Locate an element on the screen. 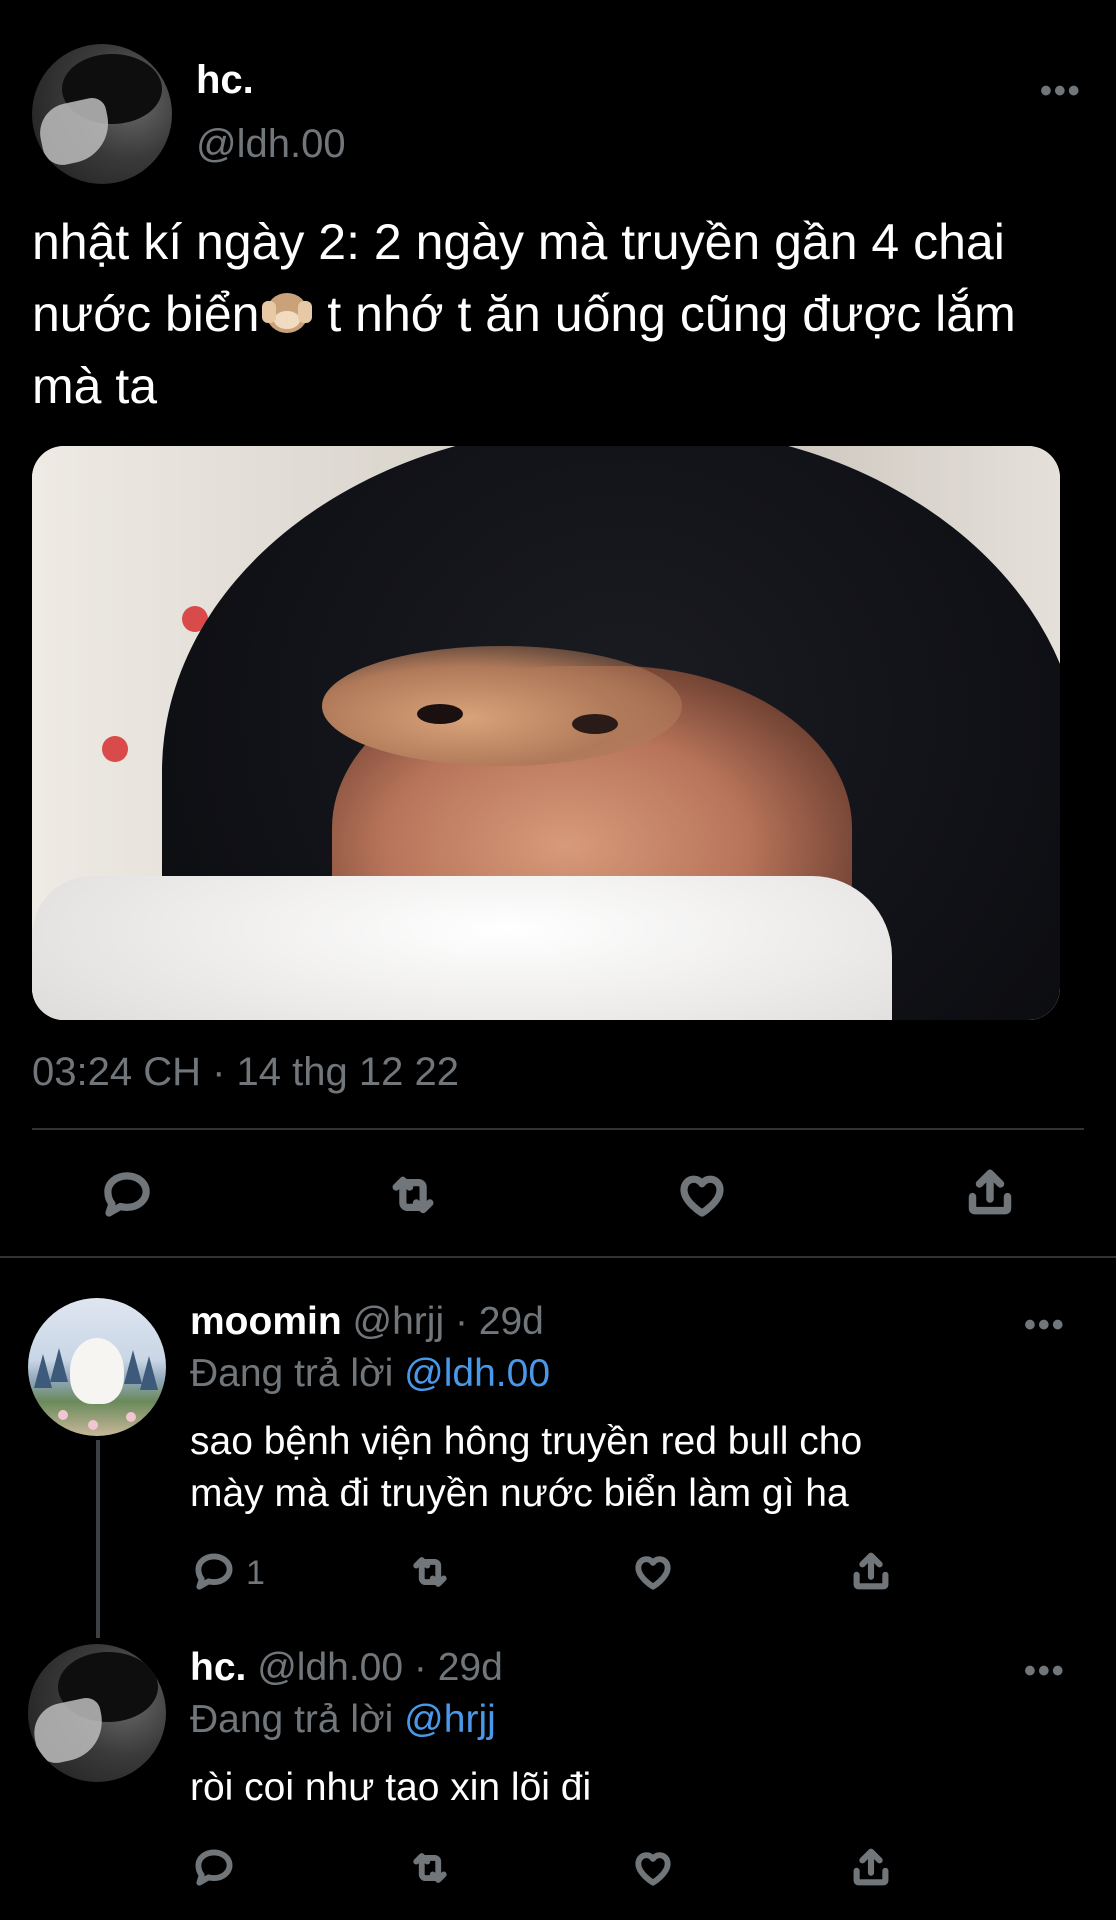  reply-avatar-moomin is located at coordinates (97, 1367).